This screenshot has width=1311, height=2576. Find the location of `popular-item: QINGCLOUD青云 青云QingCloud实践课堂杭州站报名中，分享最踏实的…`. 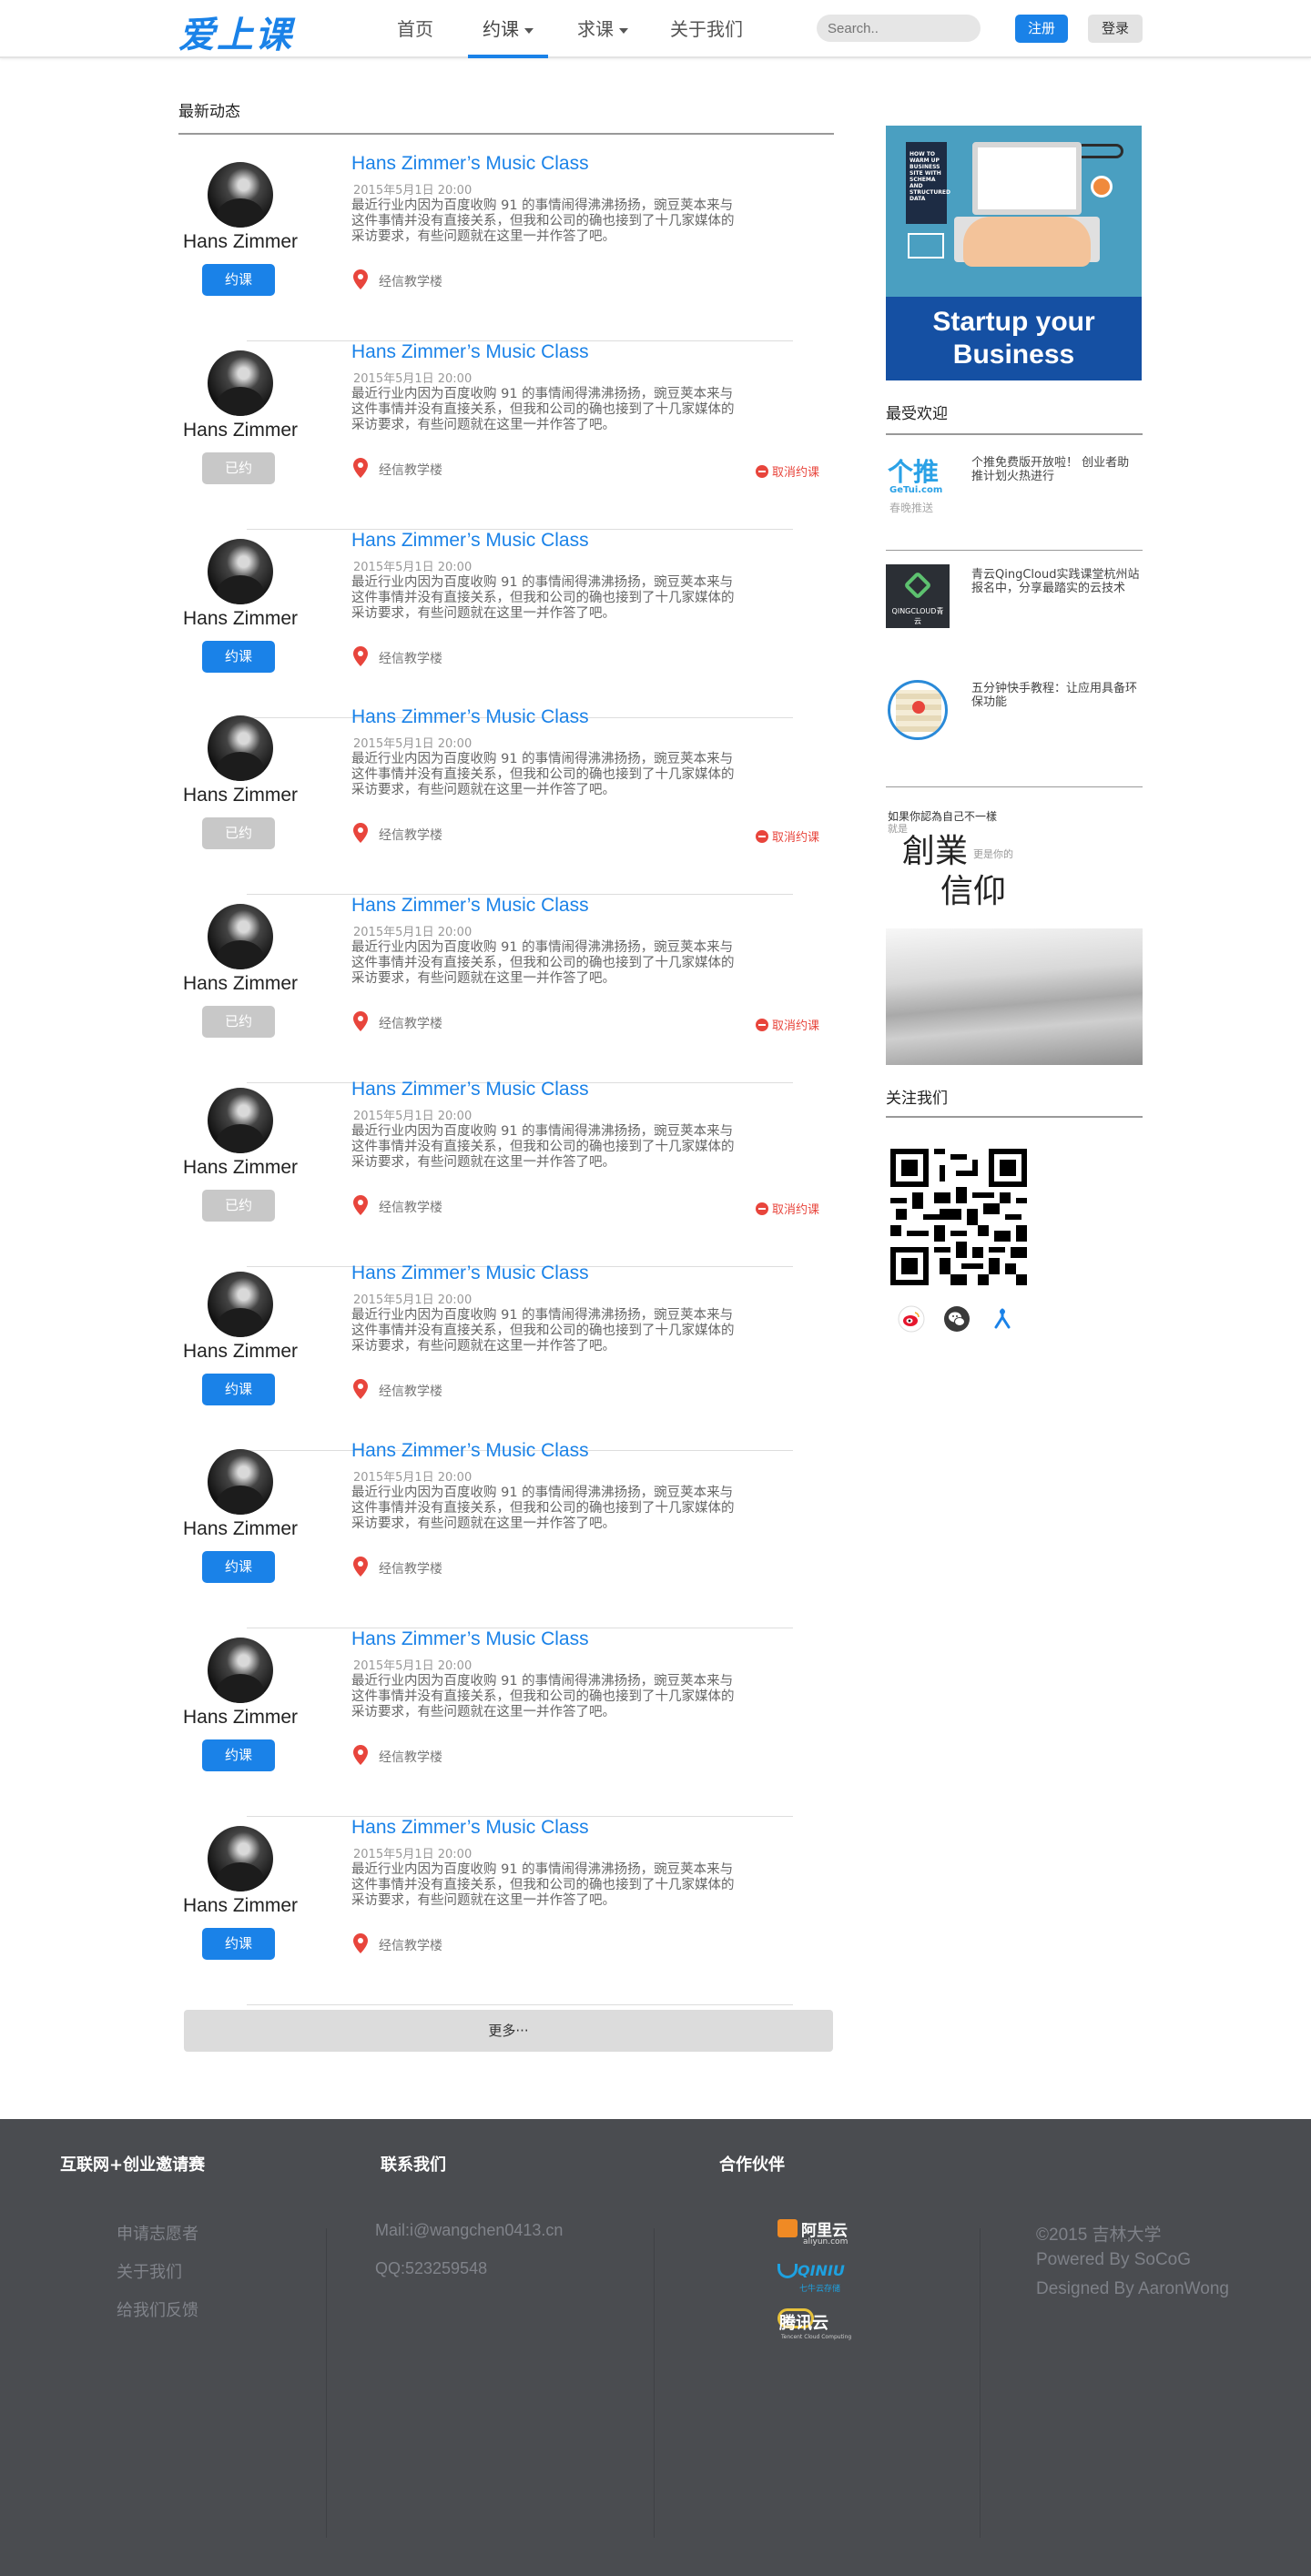

popular-item: QINGCLOUD青云 青云QingCloud实践课堂杭州站报名中，分享最踏实的… is located at coordinates (1014, 618).